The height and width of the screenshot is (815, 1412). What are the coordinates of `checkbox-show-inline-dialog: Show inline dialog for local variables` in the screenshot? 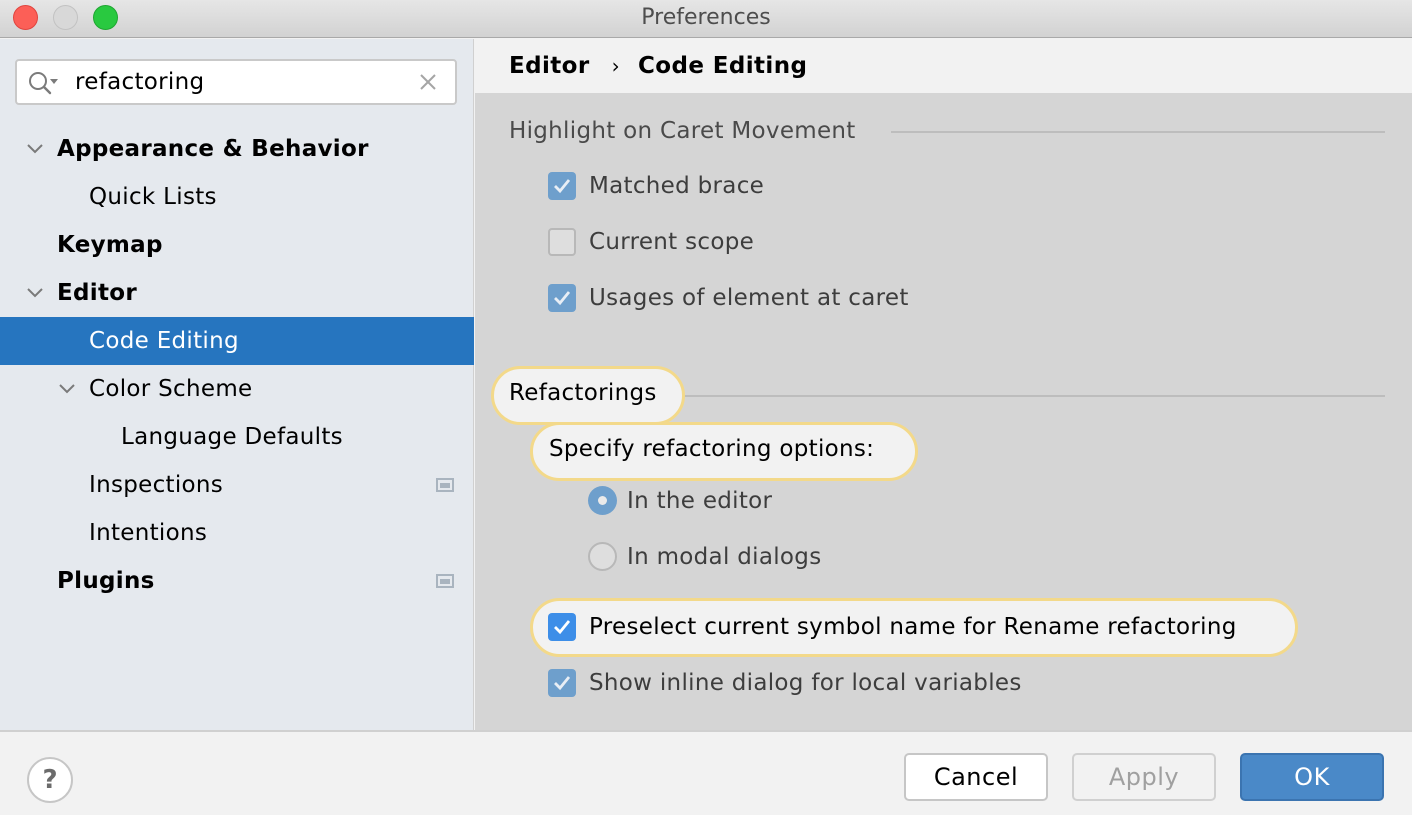 It's located at (785, 683).